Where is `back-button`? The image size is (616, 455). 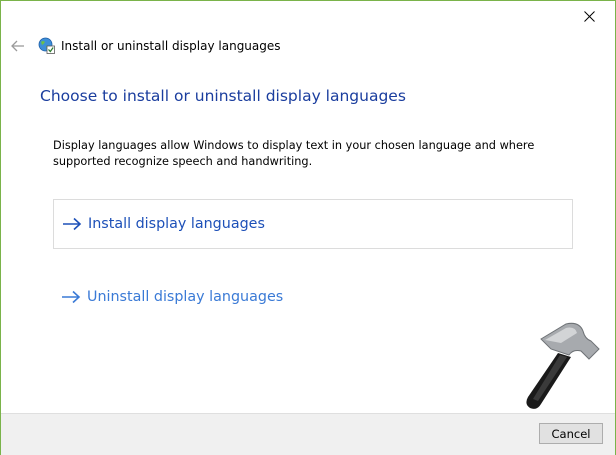
back-button is located at coordinates (18, 46).